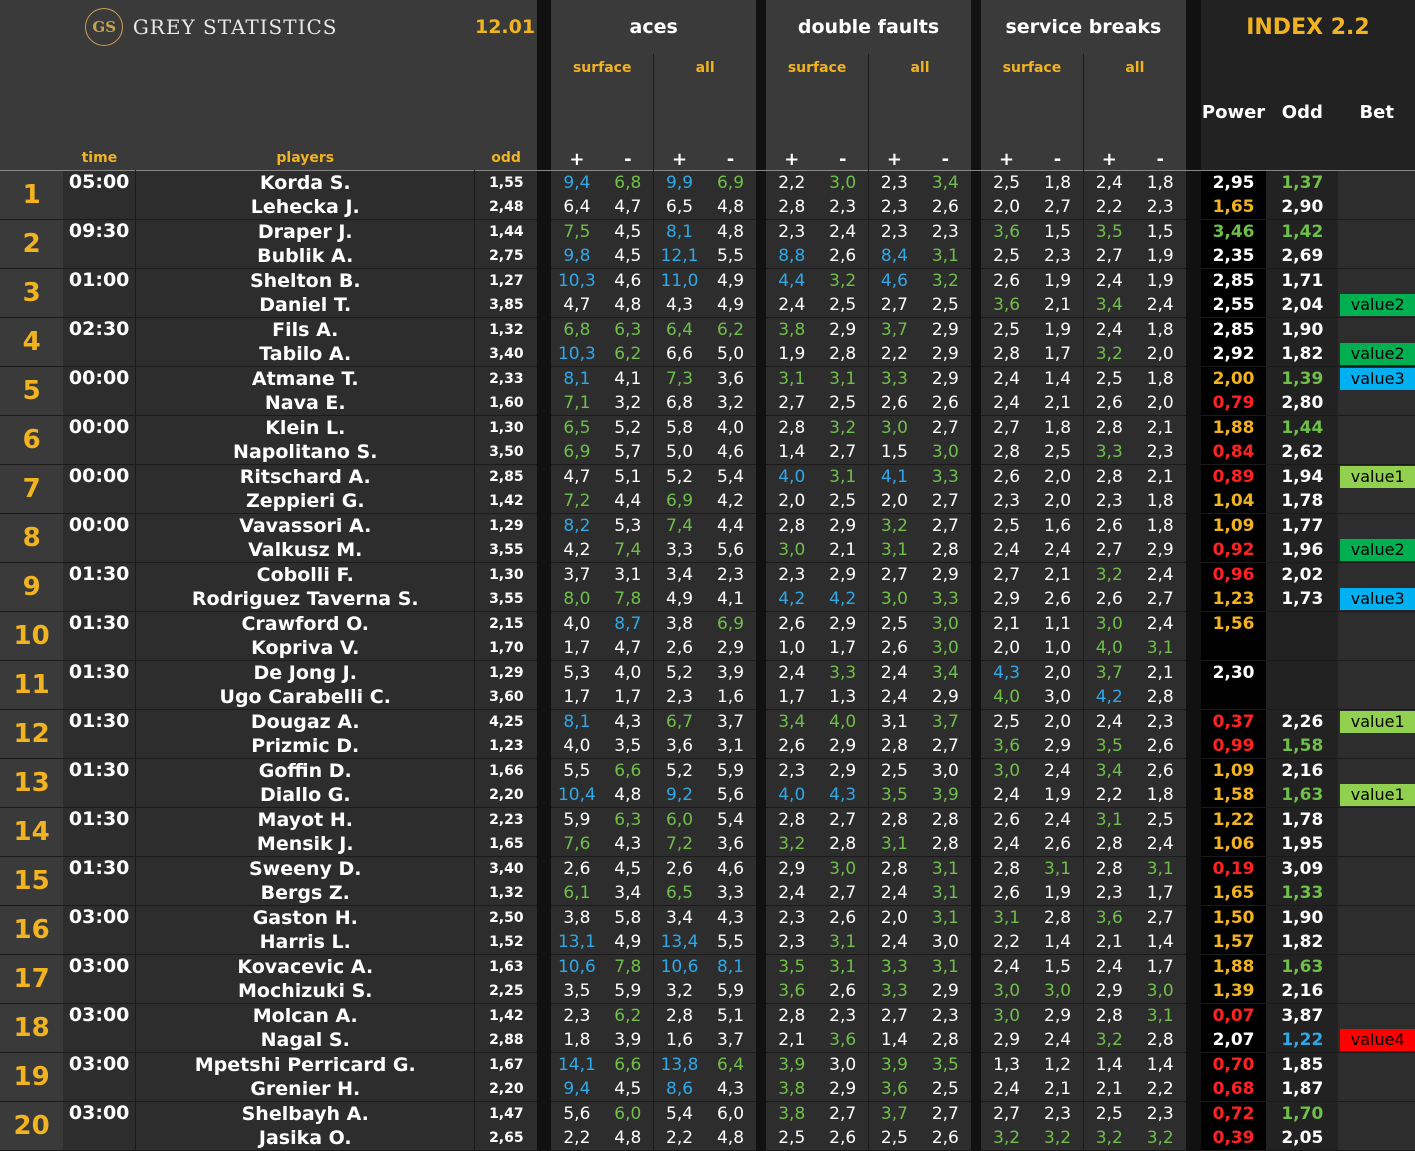  I want to click on power-value: 3,46, so click(1233, 231).